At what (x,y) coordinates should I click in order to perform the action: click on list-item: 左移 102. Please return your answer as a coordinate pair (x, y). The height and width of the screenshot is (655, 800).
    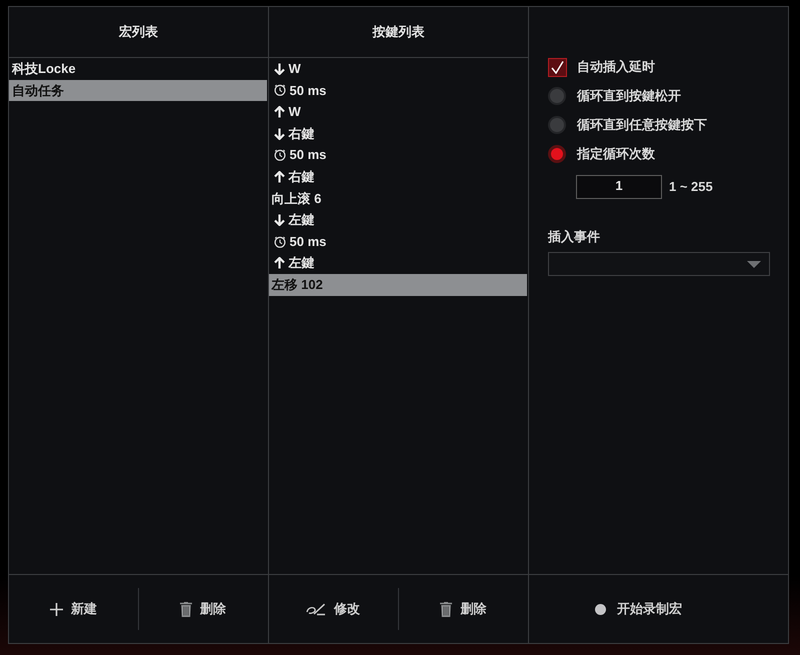
    Looking at the image, I should click on (397, 285).